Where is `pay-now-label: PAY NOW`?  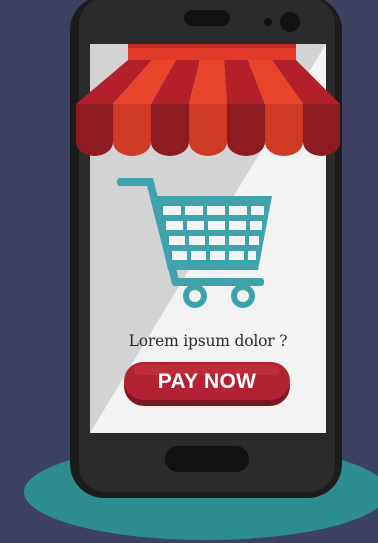 pay-now-label: PAY NOW is located at coordinates (207, 381).